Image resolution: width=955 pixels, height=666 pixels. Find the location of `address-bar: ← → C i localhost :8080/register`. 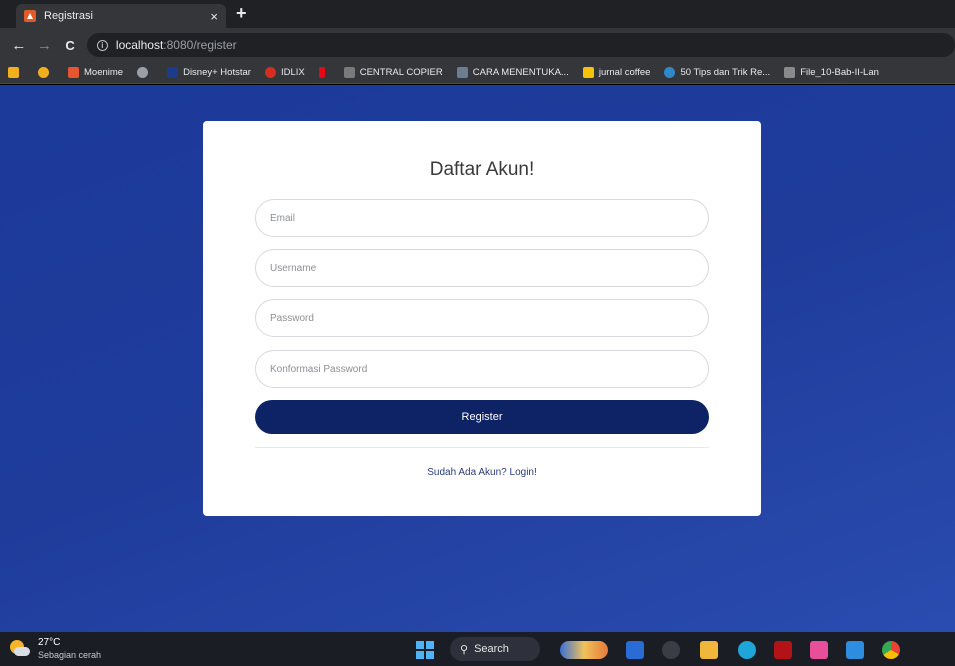

address-bar: ← → C i localhost :8080/register is located at coordinates (477, 45).